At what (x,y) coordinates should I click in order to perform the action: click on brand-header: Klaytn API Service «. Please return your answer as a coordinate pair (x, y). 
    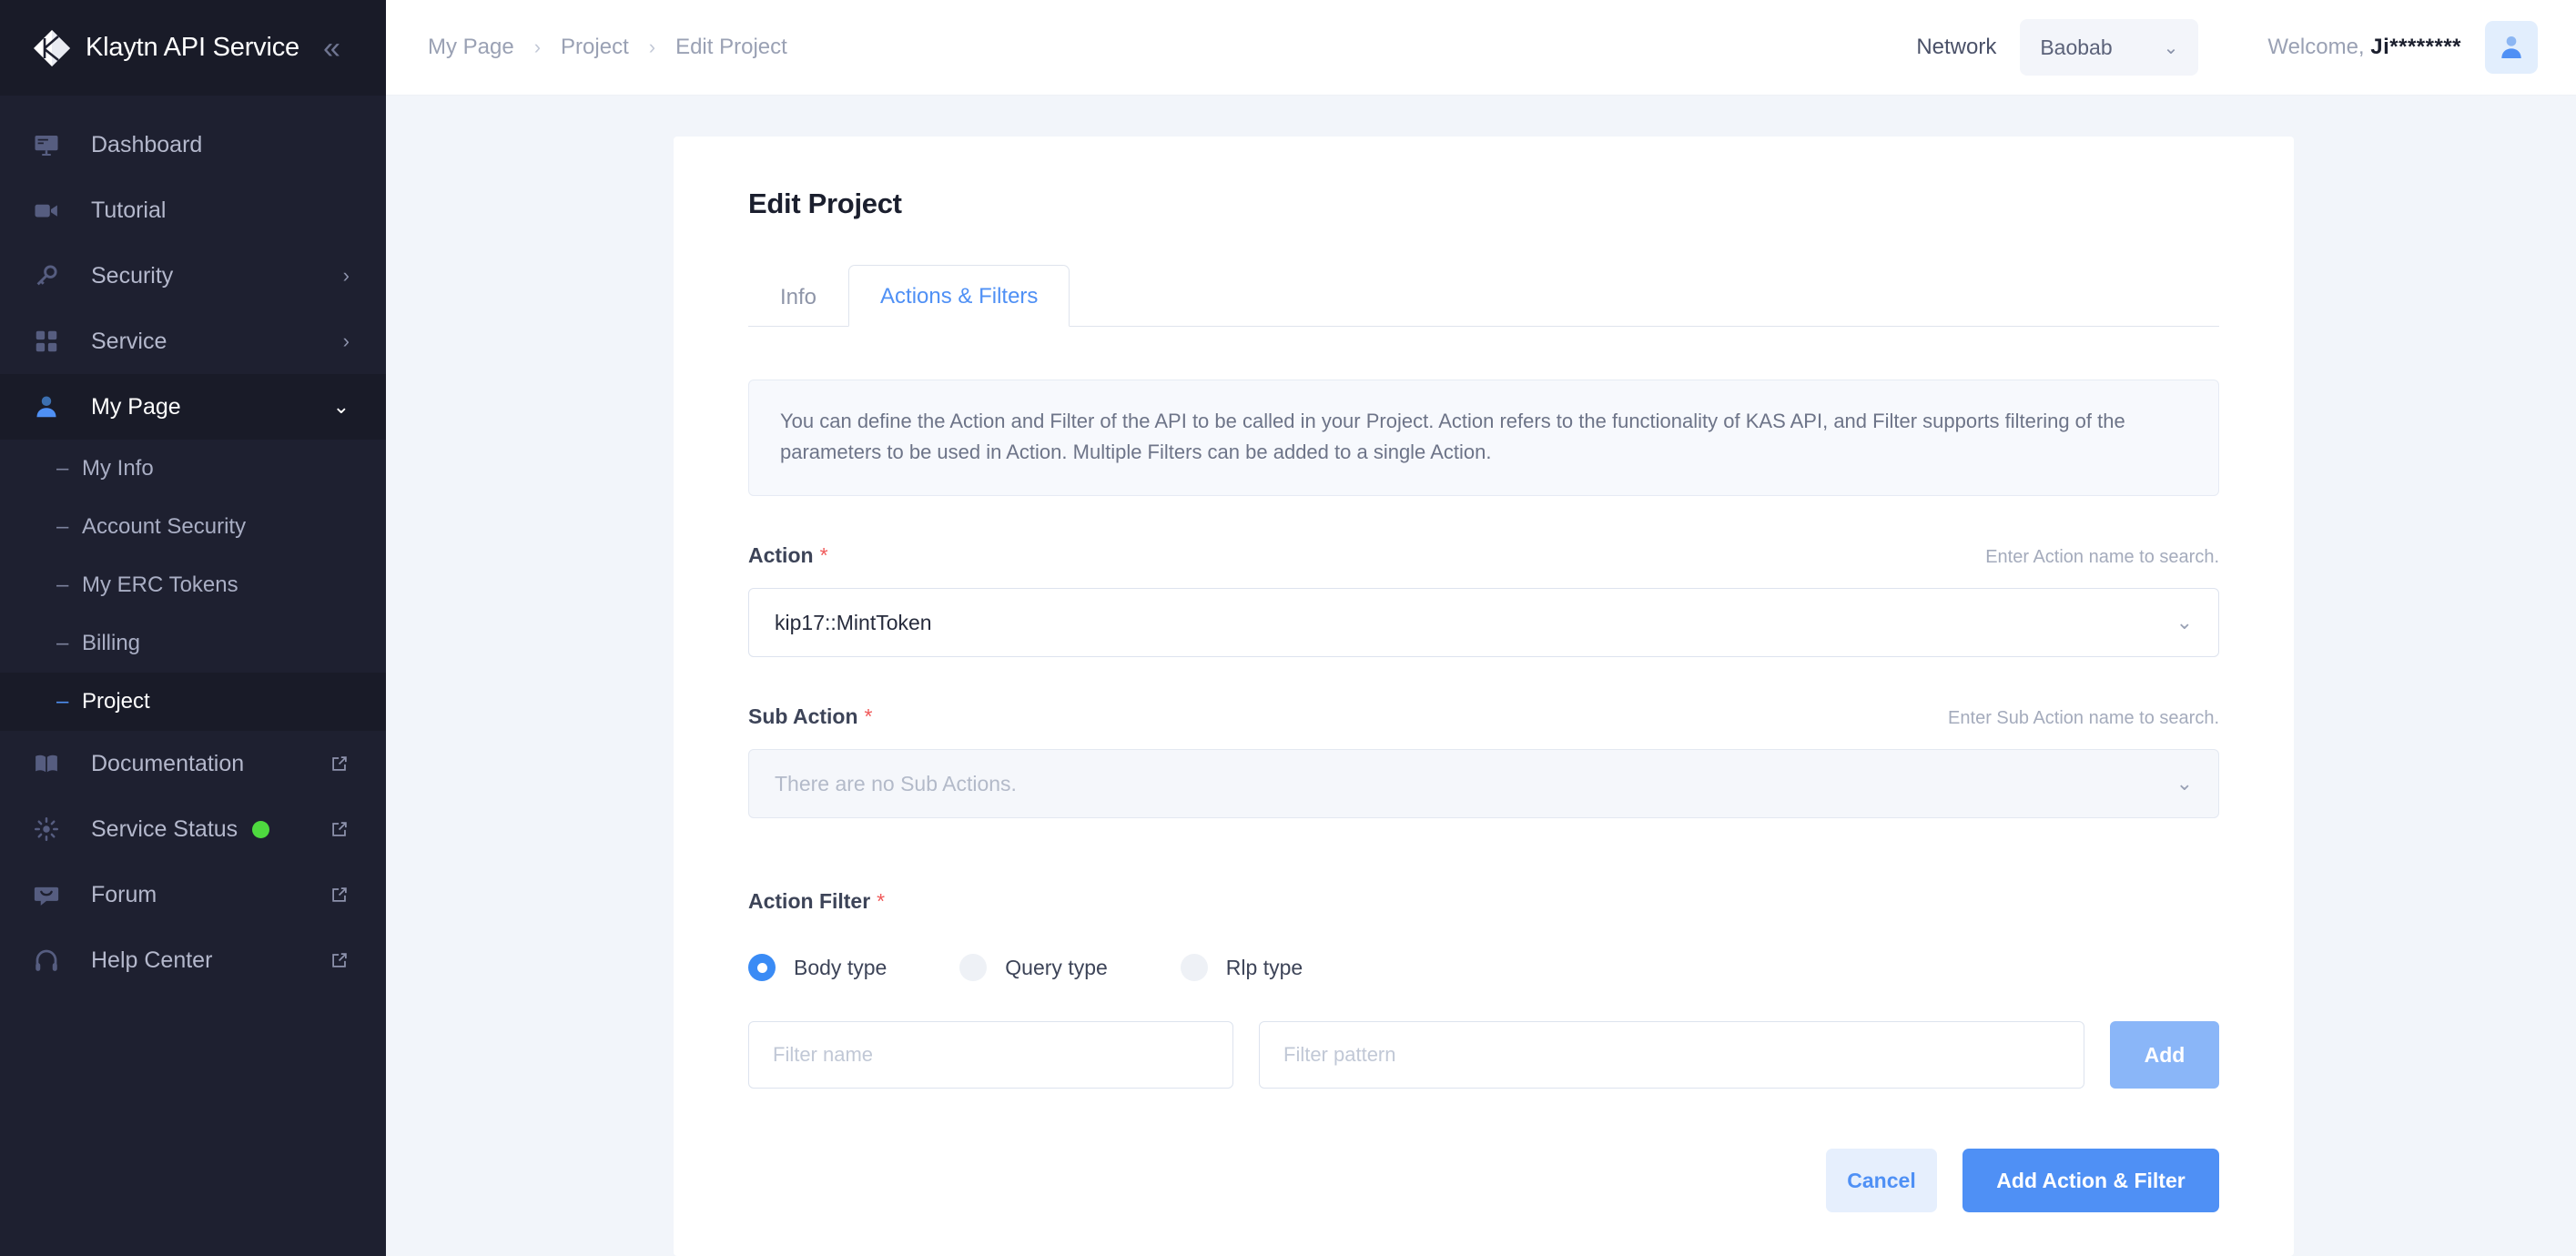
    Looking at the image, I should click on (193, 48).